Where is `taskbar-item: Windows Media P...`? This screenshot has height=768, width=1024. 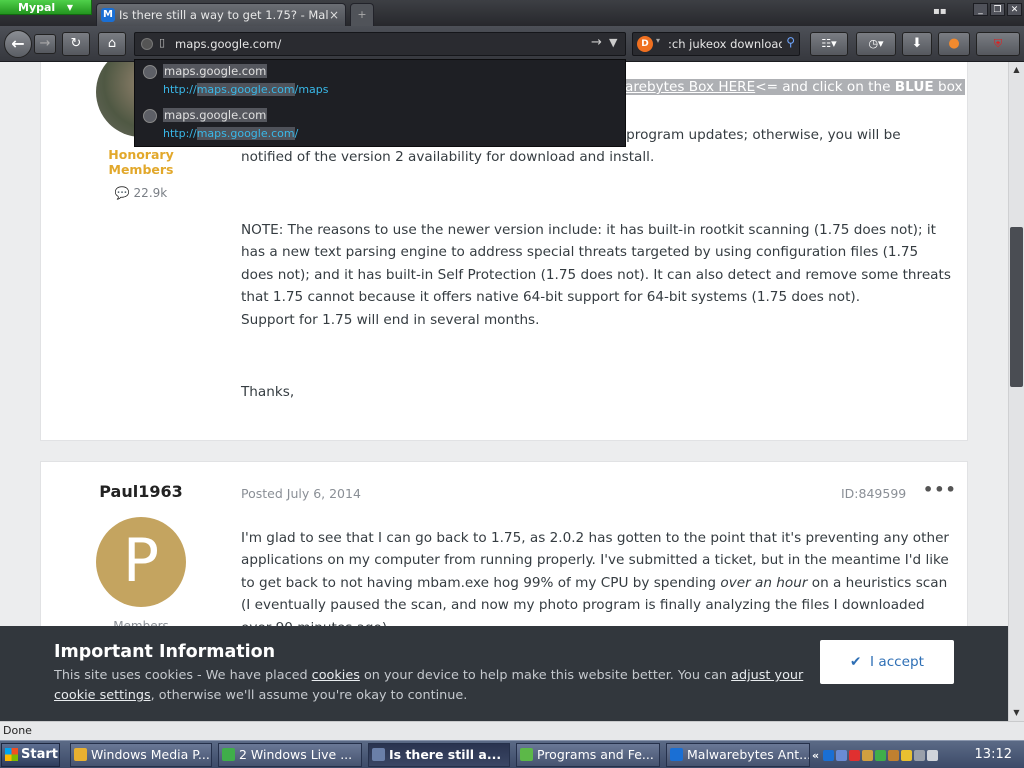 taskbar-item: Windows Media P... is located at coordinates (141, 755).